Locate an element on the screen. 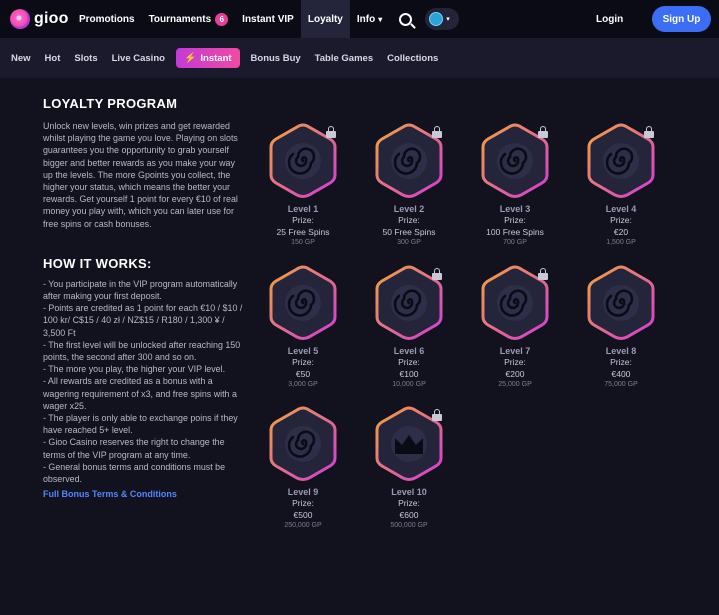 This screenshot has width=719, height=615. nav-loyalty-label: Loyalty is located at coordinates (325, 19).